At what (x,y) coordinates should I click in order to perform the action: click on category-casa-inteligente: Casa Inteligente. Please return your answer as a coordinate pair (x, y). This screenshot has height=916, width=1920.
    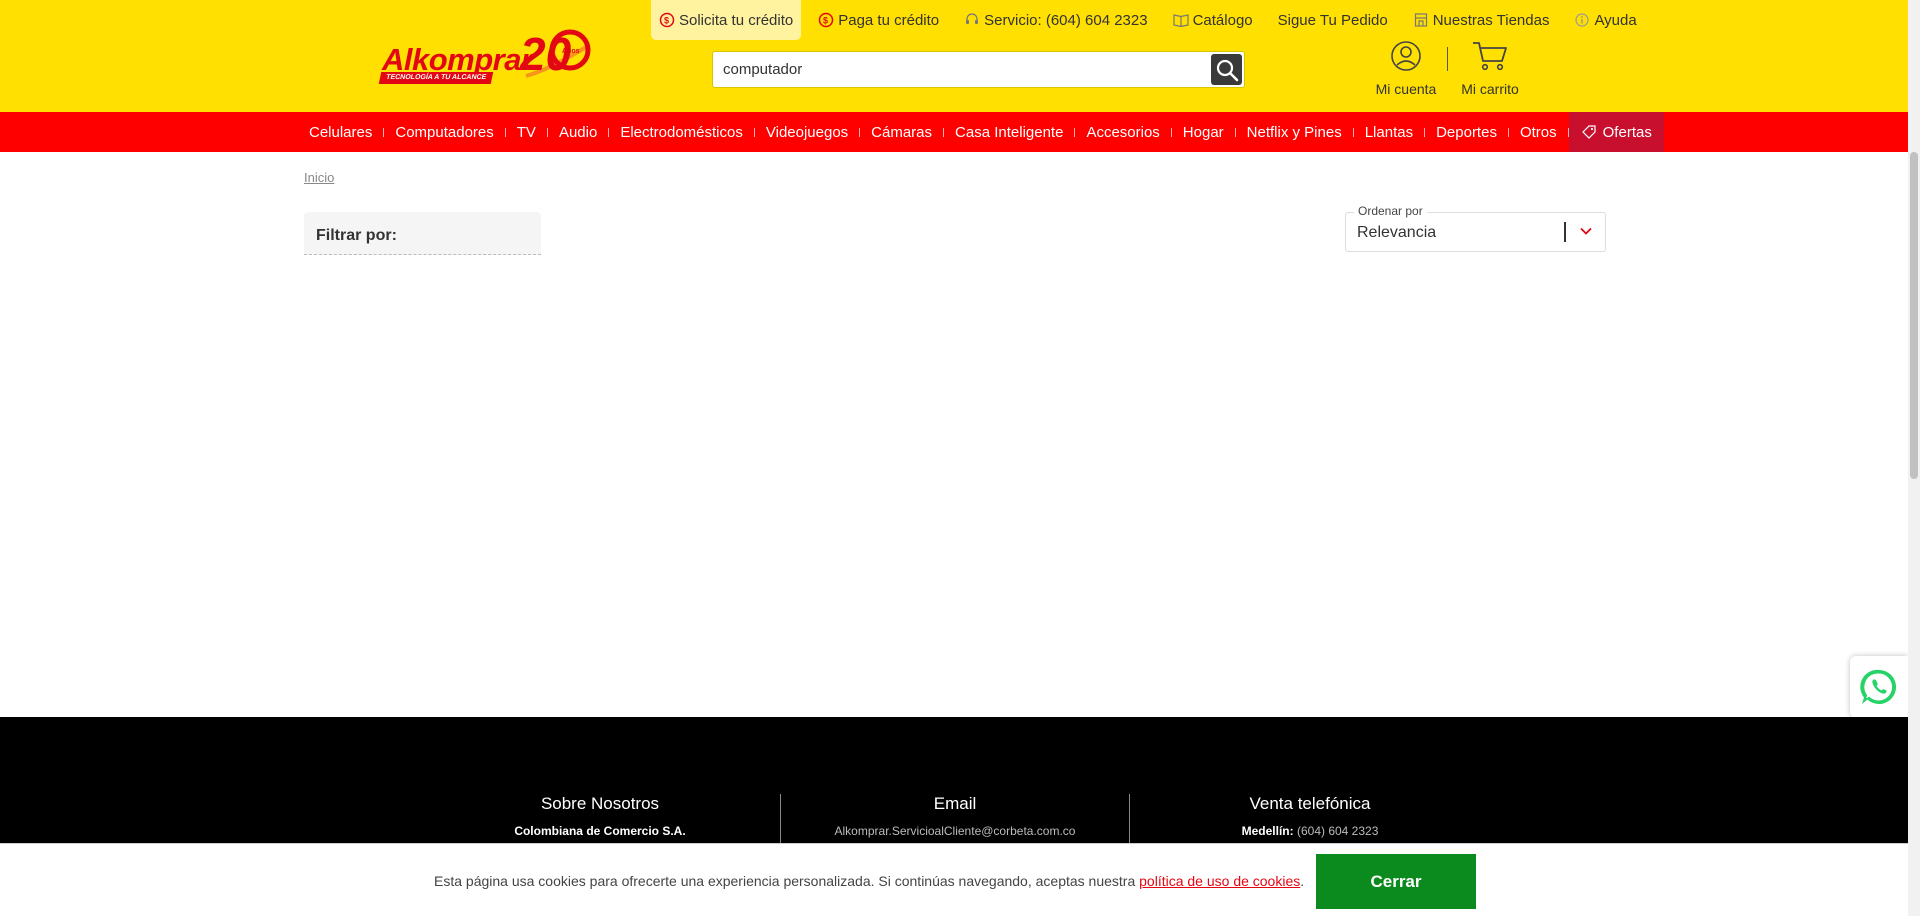
    Looking at the image, I should click on (1009, 132).